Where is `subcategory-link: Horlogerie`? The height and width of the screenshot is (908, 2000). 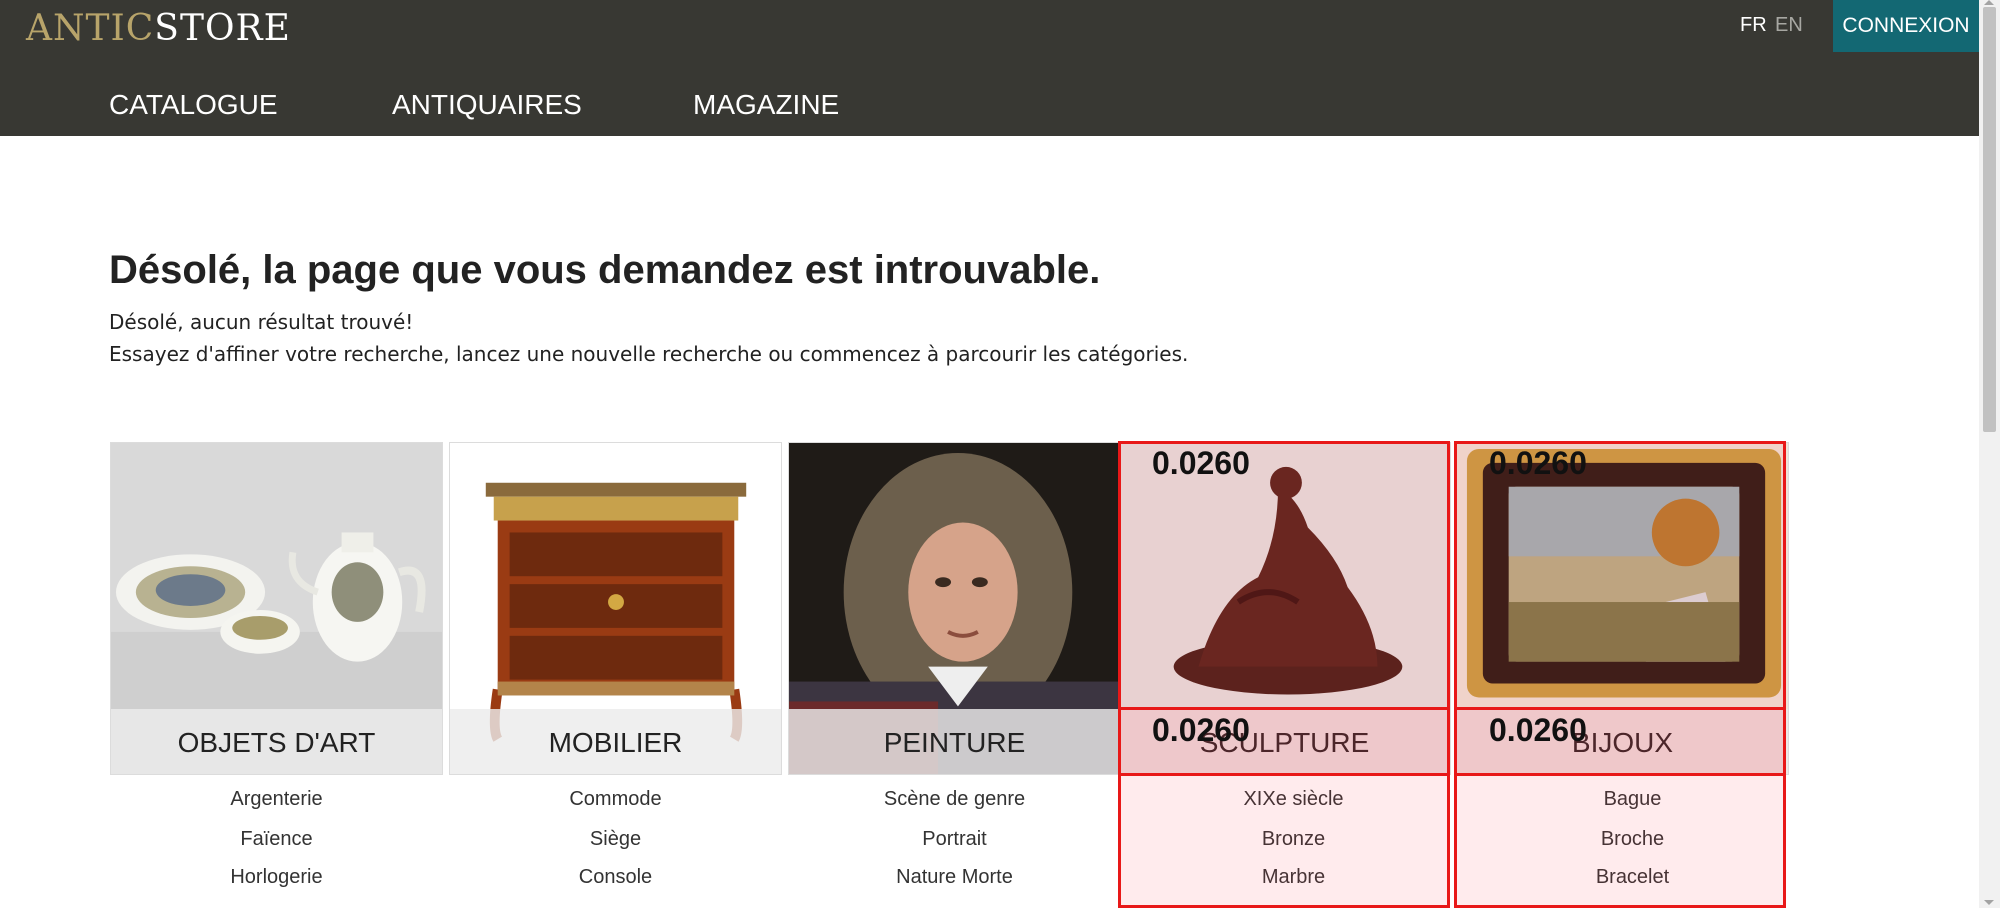 subcategory-link: Horlogerie is located at coordinates (276, 877).